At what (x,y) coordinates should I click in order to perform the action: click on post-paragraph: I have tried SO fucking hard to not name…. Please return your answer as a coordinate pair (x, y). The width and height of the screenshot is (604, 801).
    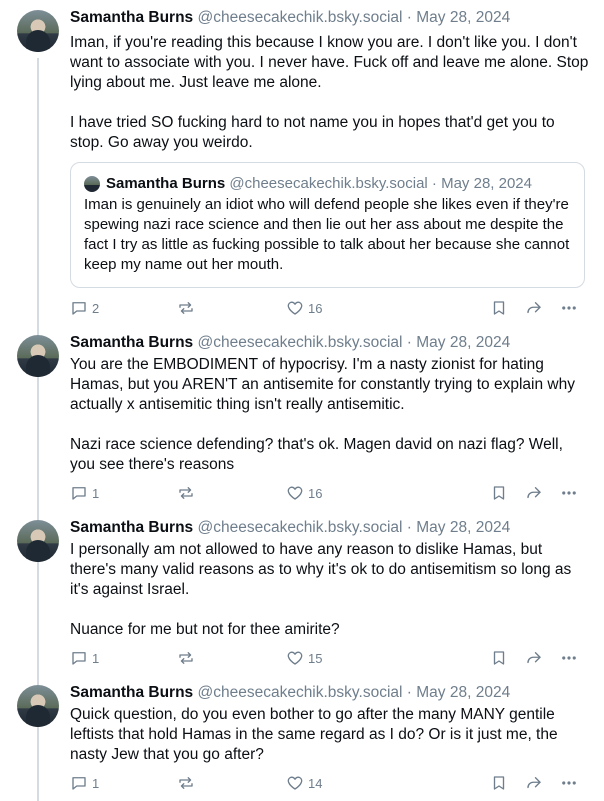
    Looking at the image, I should click on (312, 132).